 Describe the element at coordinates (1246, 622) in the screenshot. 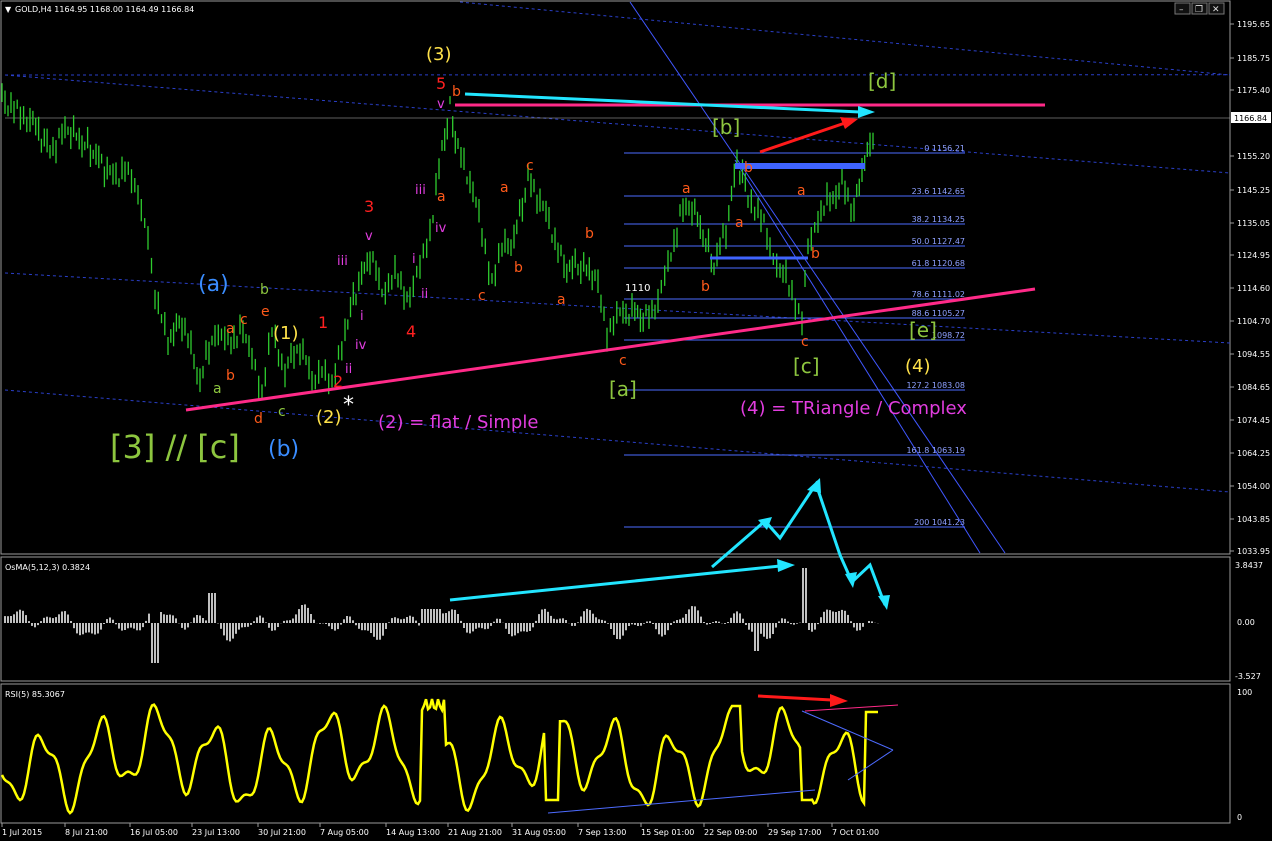

I see `osma-axis-zero: 0.00` at that location.